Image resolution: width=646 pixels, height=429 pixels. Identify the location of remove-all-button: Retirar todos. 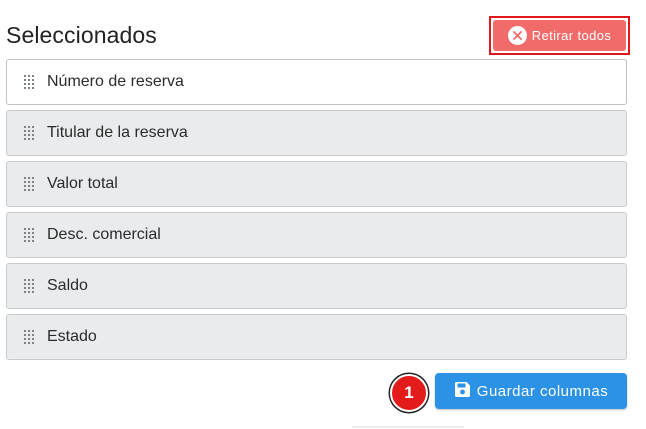
(559, 35).